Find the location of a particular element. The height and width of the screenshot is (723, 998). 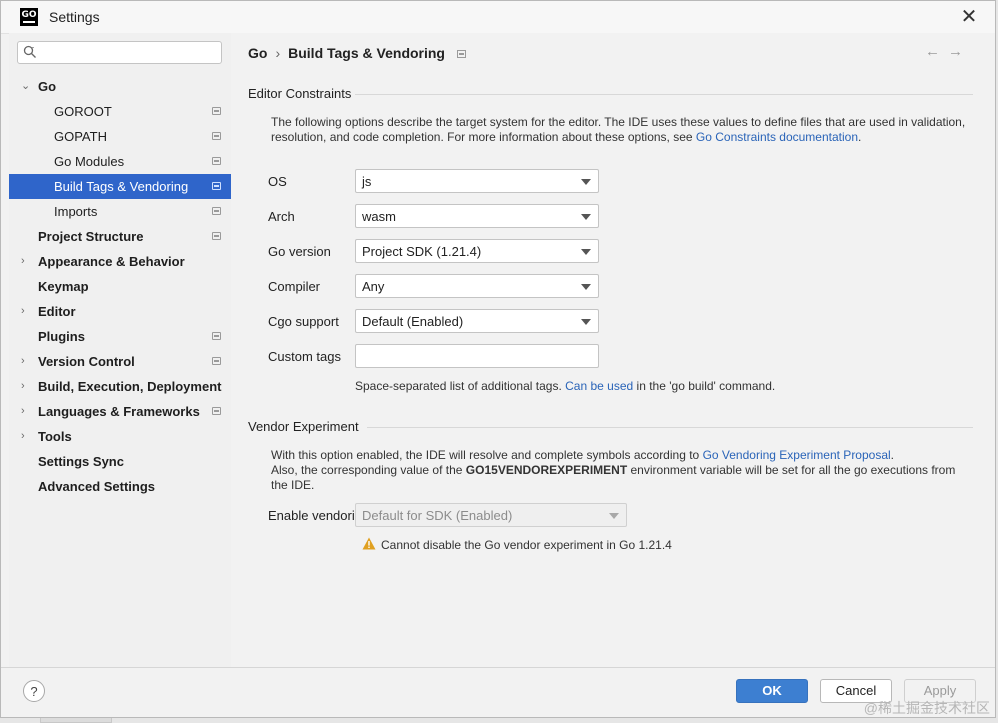

sidebar-item-advanced-settings: Advanced Settings is located at coordinates (120, 486).